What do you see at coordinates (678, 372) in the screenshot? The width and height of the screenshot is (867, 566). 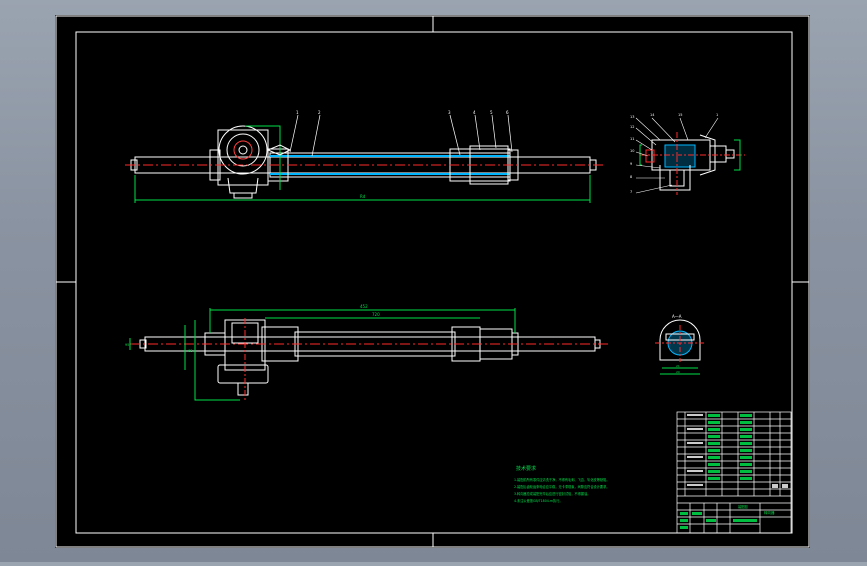 I see `detail-dim-20: 20` at bounding box center [678, 372].